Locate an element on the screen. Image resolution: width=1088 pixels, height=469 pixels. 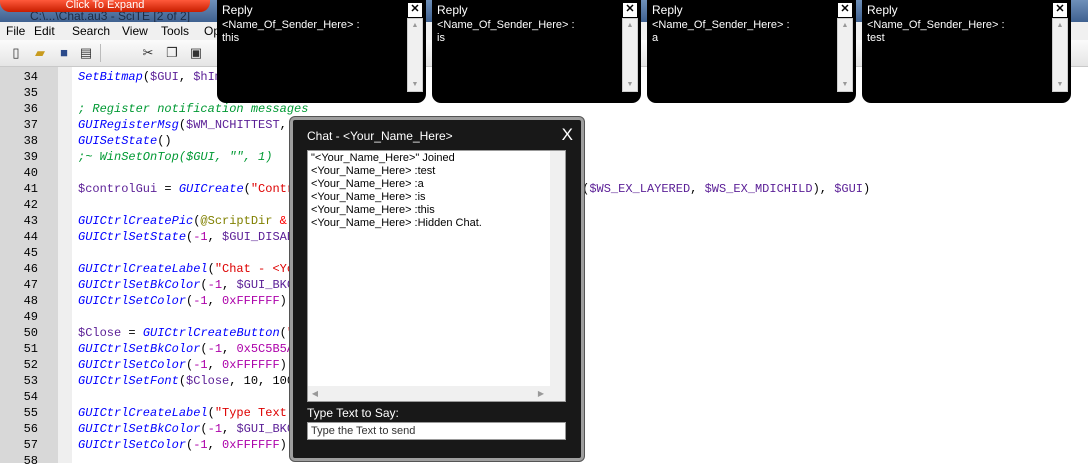
reply-popup: Reply ✕ <Name_Of_Sender_Here> : a ▲ ▼ is located at coordinates (751, 51).